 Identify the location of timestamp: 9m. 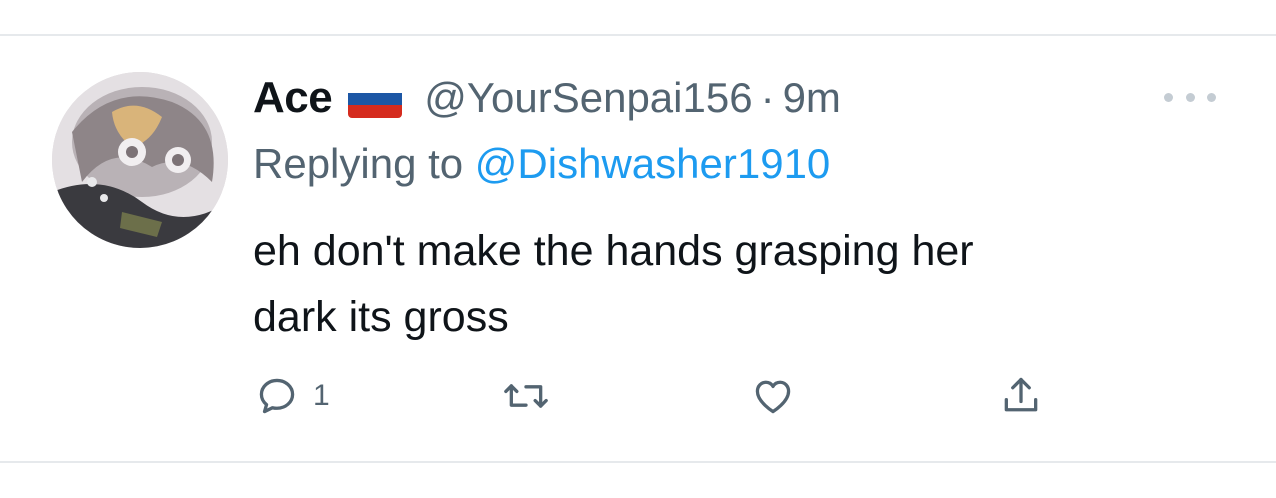
(812, 98).